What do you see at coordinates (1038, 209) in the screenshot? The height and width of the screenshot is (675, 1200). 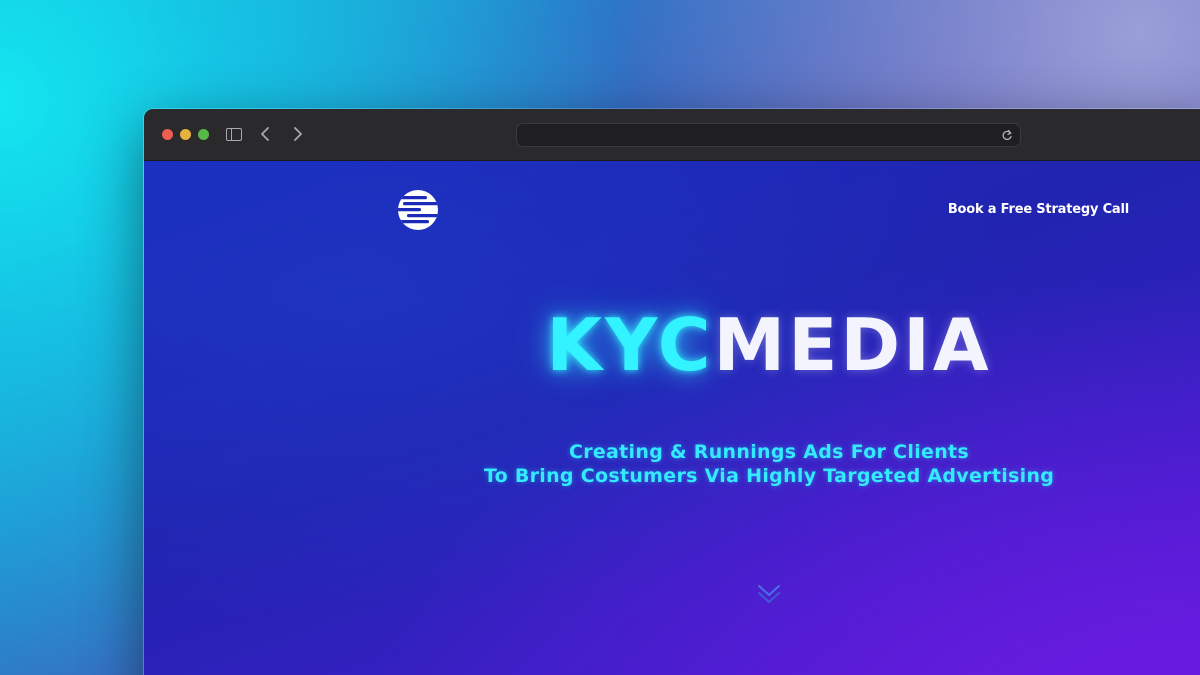 I see `book-strategy-call-link: Book a Free Strategy Call` at bounding box center [1038, 209].